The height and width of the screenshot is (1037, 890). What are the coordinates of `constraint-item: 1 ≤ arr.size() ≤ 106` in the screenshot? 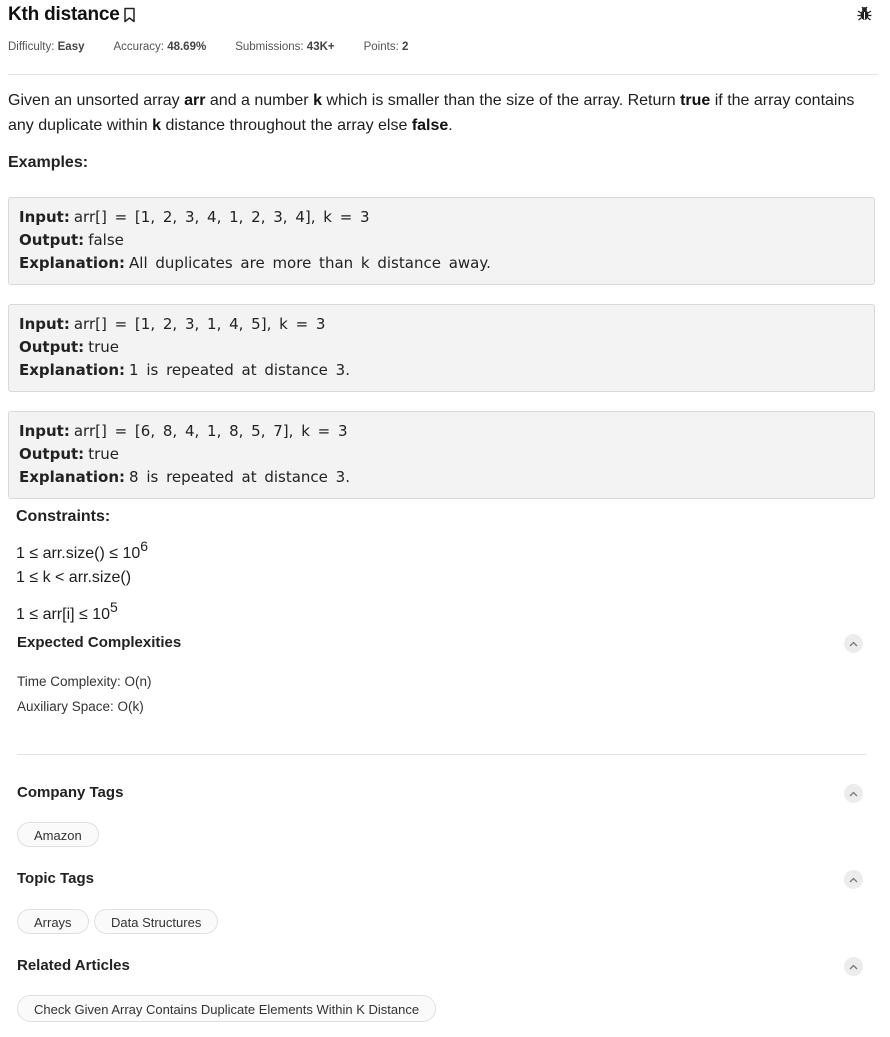 It's located at (82, 550).